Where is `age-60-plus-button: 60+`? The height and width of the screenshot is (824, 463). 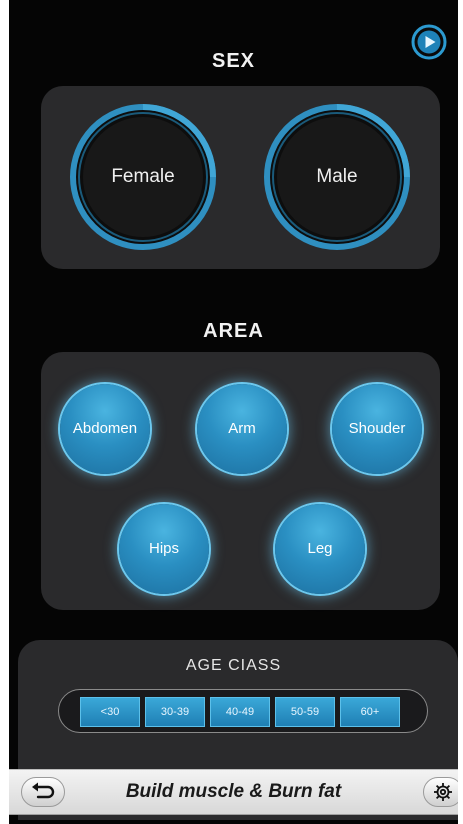 age-60-plus-button: 60+ is located at coordinates (370, 712).